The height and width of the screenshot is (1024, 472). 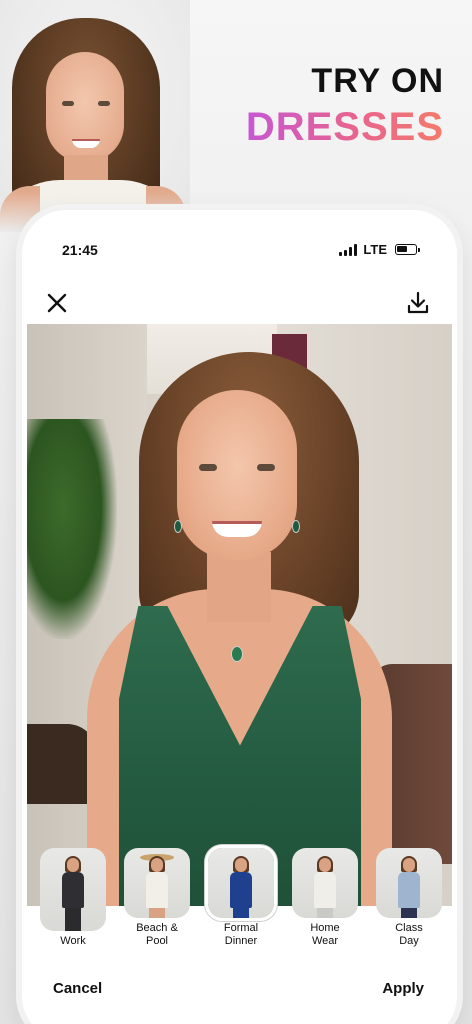 What do you see at coordinates (348, 249) in the screenshot?
I see `signal-icon` at bounding box center [348, 249].